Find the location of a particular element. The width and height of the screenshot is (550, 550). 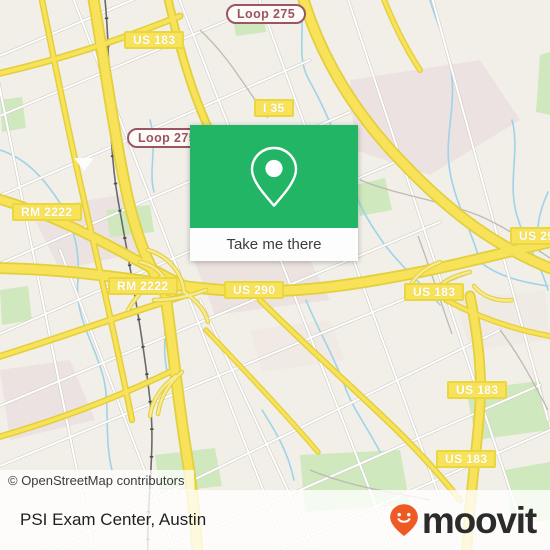

destination-popup: Take me there is located at coordinates (274, 193).